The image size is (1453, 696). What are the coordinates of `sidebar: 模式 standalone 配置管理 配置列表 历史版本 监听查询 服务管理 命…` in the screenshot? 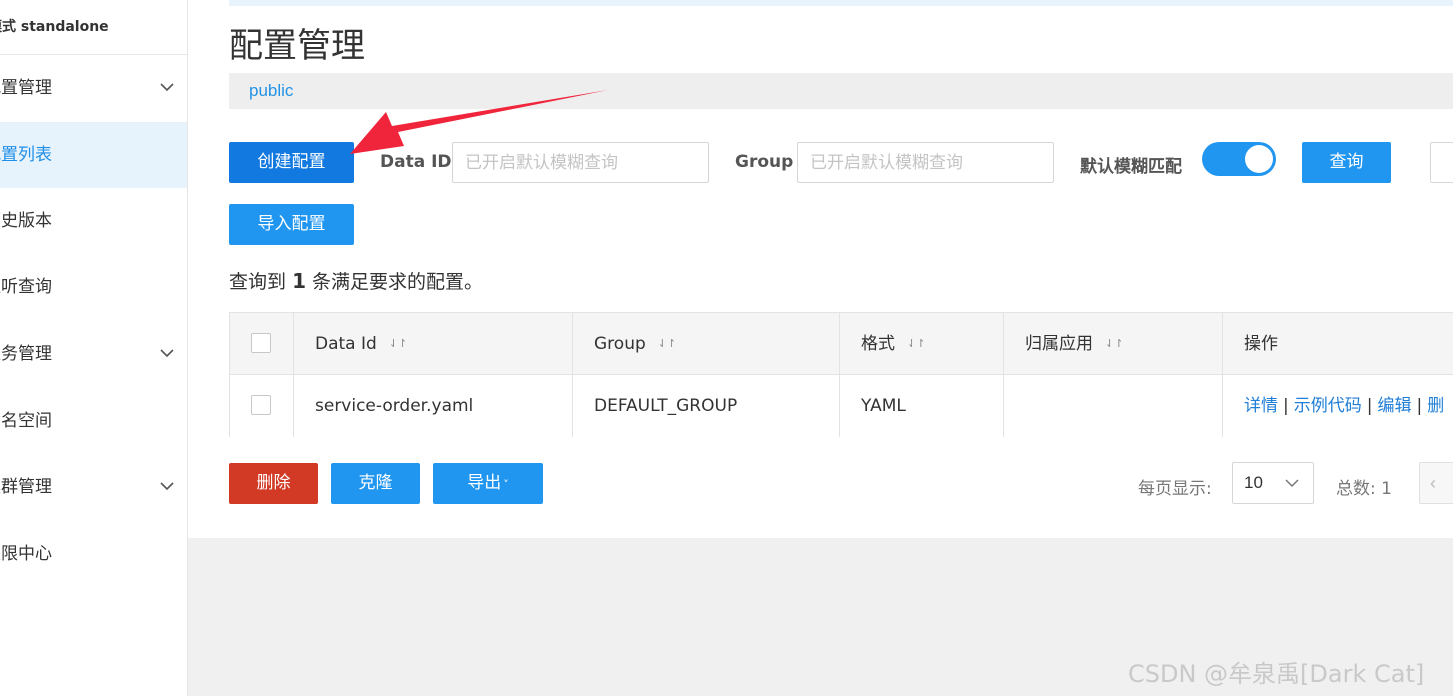 It's located at (94, 348).